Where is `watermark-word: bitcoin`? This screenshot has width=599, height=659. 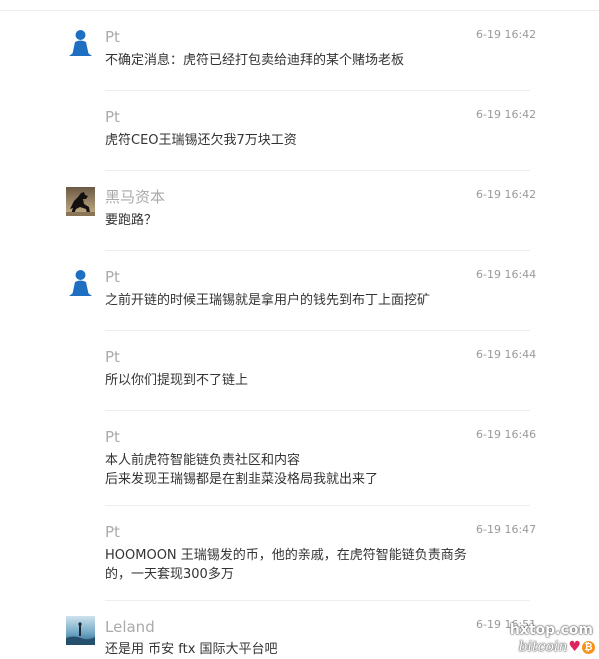
watermark-word: bitcoin is located at coordinates (543, 647).